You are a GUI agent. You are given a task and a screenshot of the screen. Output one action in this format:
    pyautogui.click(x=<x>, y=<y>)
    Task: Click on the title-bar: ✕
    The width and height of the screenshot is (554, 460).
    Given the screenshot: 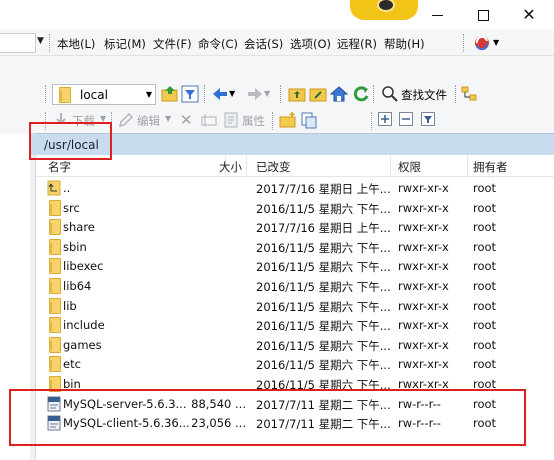 What is the action you would take?
    pyautogui.click(x=277, y=15)
    